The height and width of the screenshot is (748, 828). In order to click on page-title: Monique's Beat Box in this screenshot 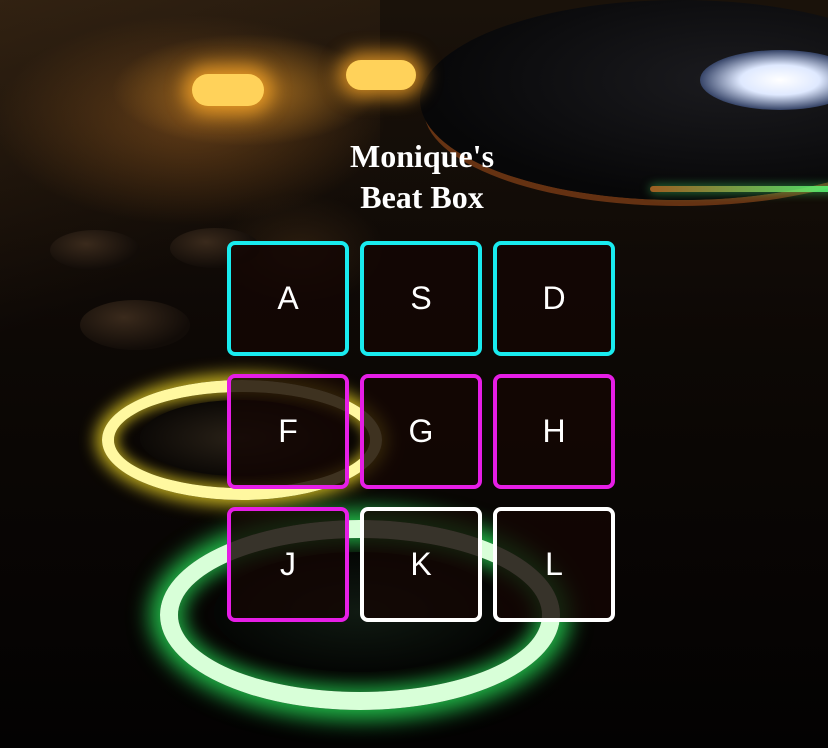, I will do `click(414, 177)`.